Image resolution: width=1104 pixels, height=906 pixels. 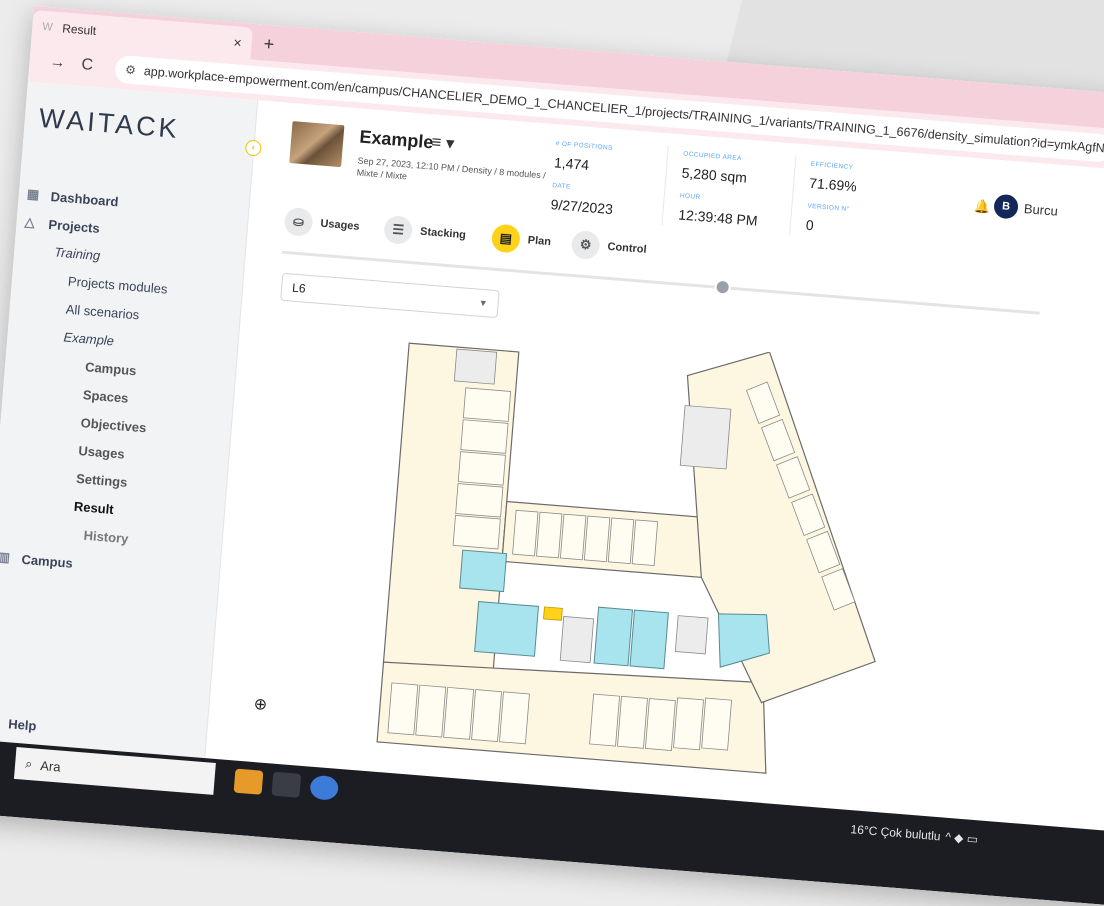 What do you see at coordinates (18, 723) in the screenshot?
I see `sidebar-item-help: ⓘ Help` at bounding box center [18, 723].